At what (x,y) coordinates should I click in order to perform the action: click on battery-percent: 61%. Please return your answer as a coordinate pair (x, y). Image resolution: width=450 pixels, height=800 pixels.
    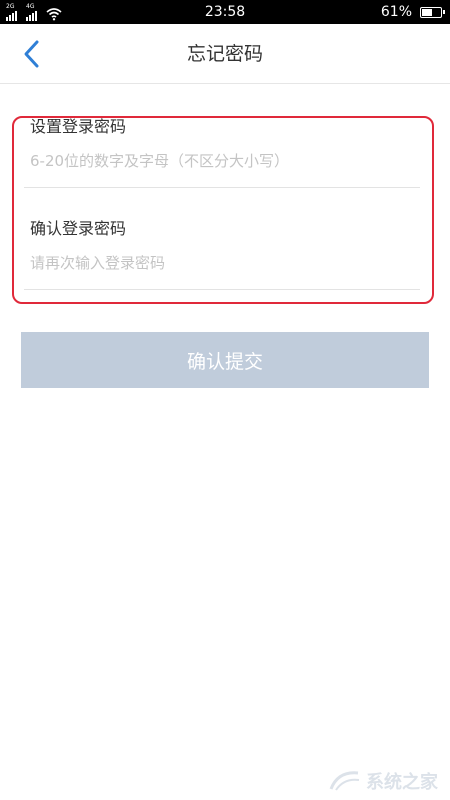
    Looking at the image, I should click on (396, 12).